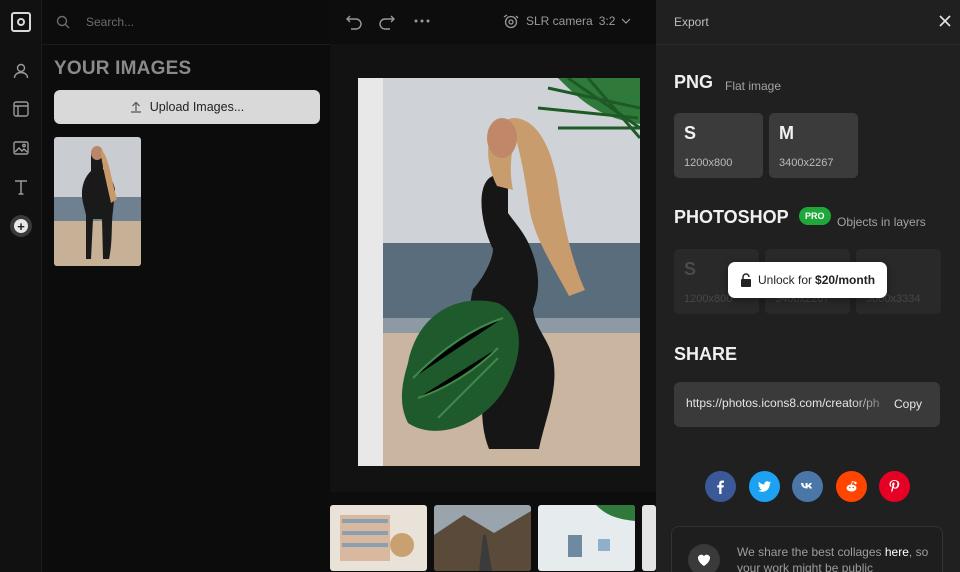 The height and width of the screenshot is (572, 960). What do you see at coordinates (851, 486) in the screenshot?
I see `reddit-icon` at bounding box center [851, 486].